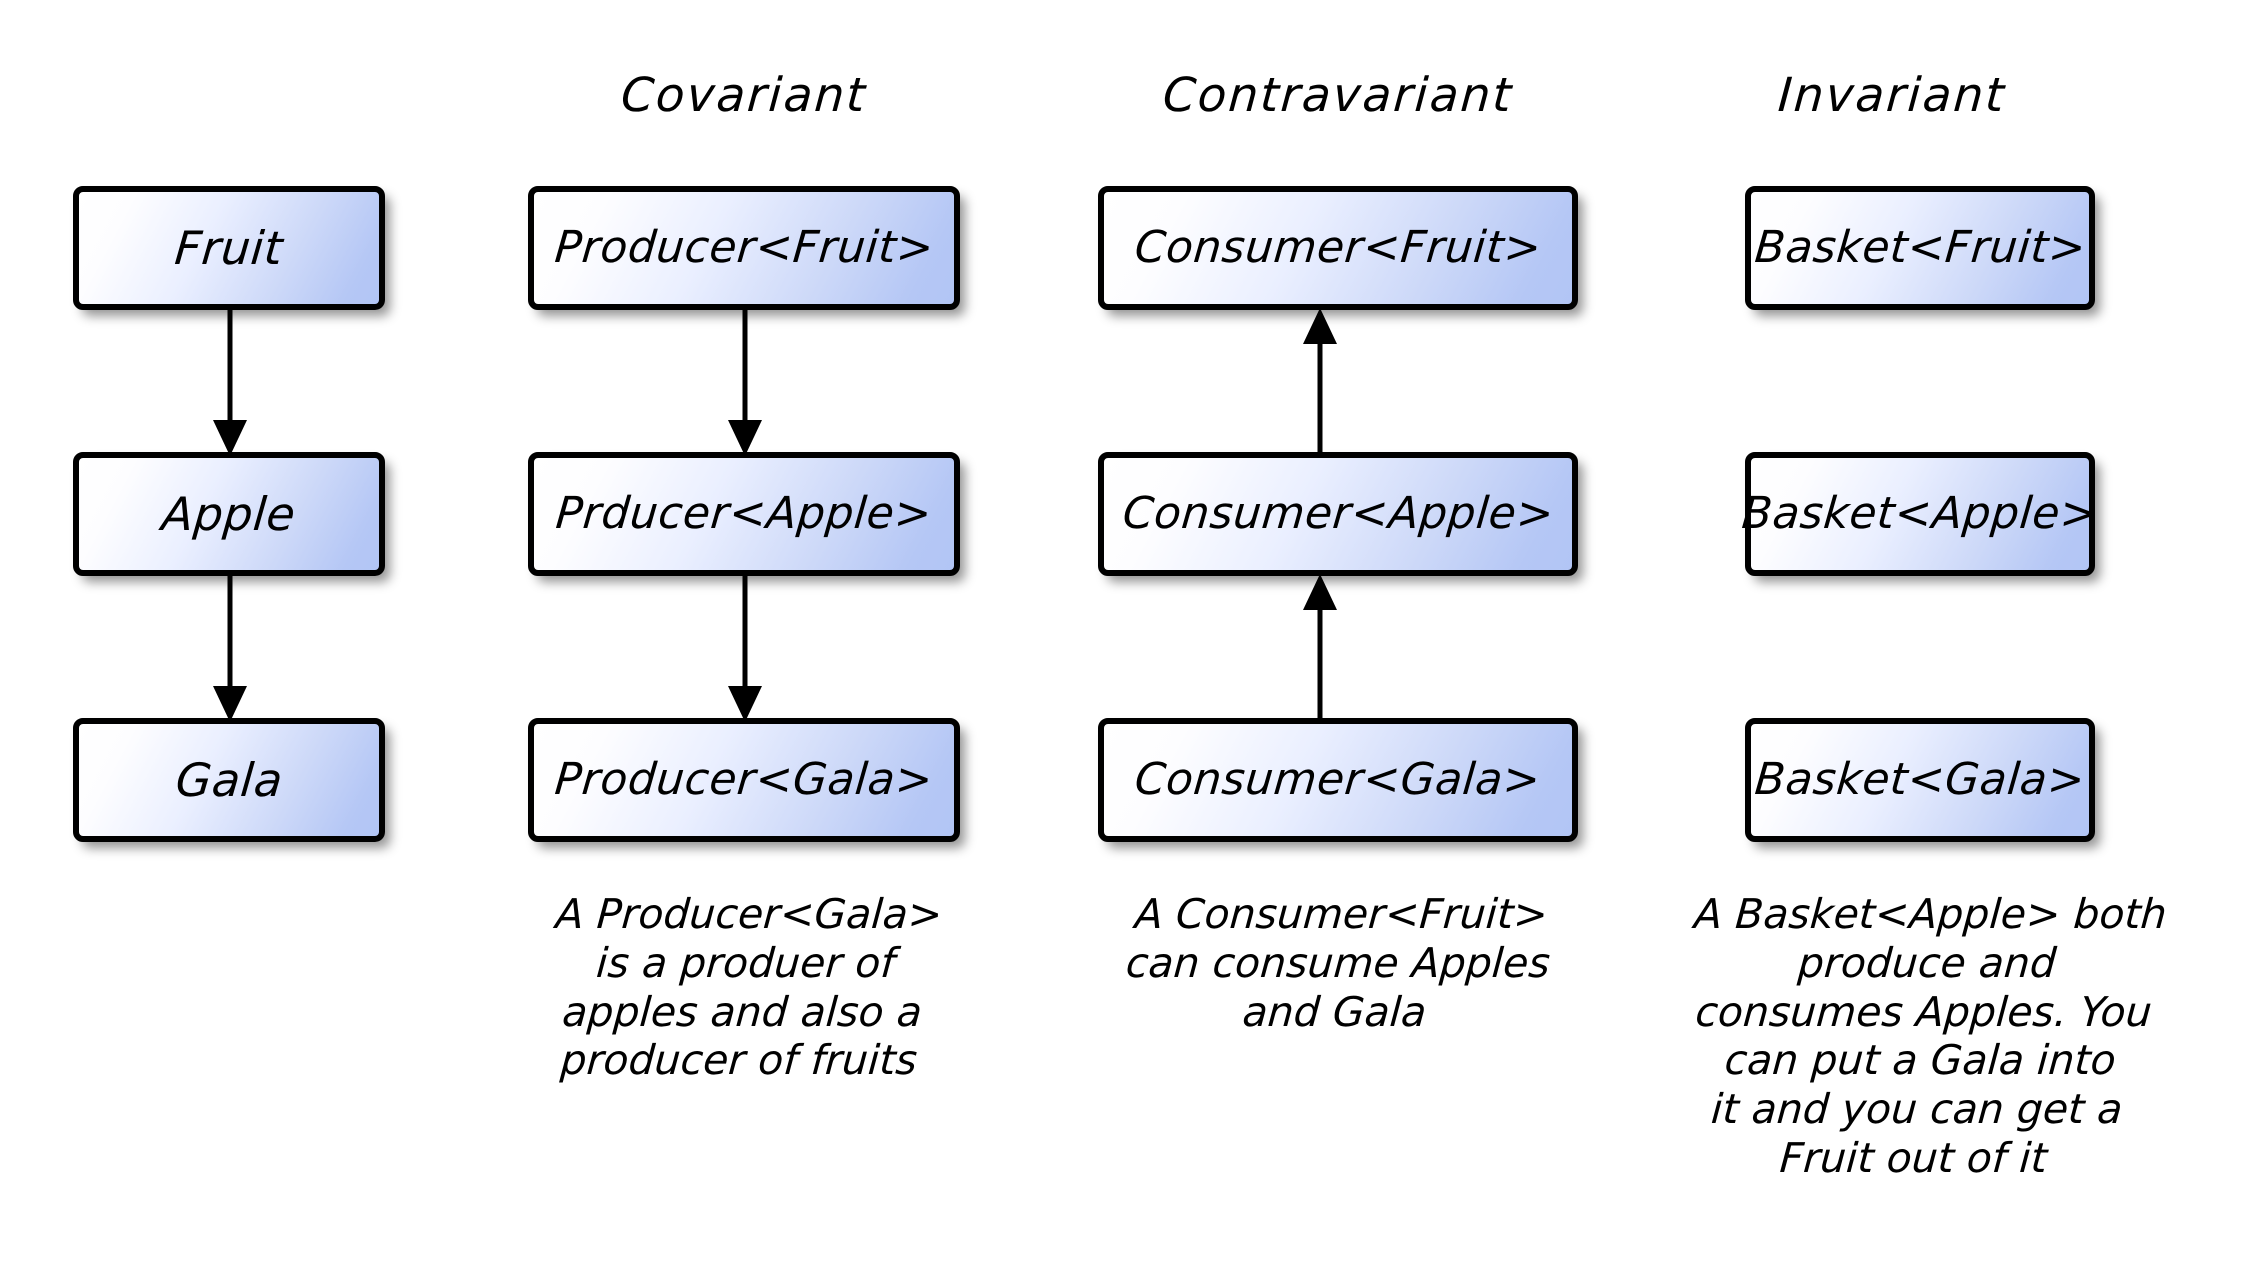  I want to click on column-header-covariant: Covariant, so click(744, 95).